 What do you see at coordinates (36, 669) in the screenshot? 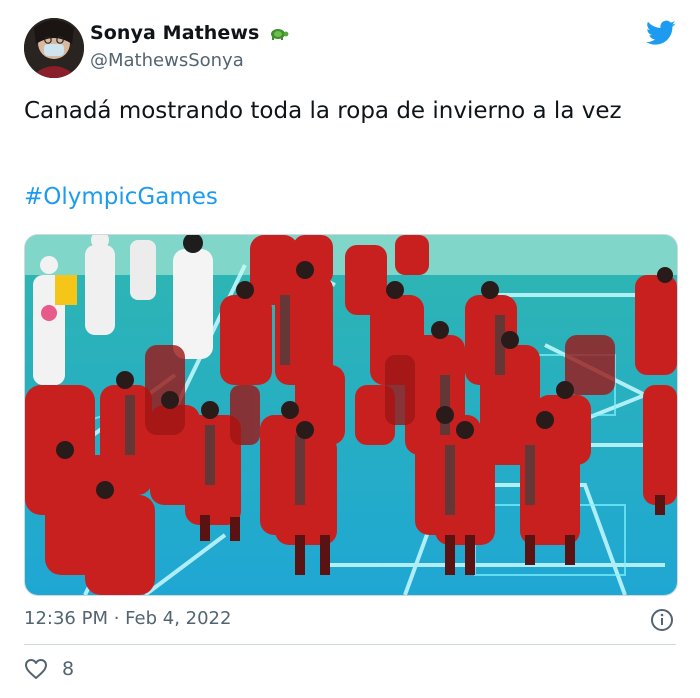
I see `heart-icon` at bounding box center [36, 669].